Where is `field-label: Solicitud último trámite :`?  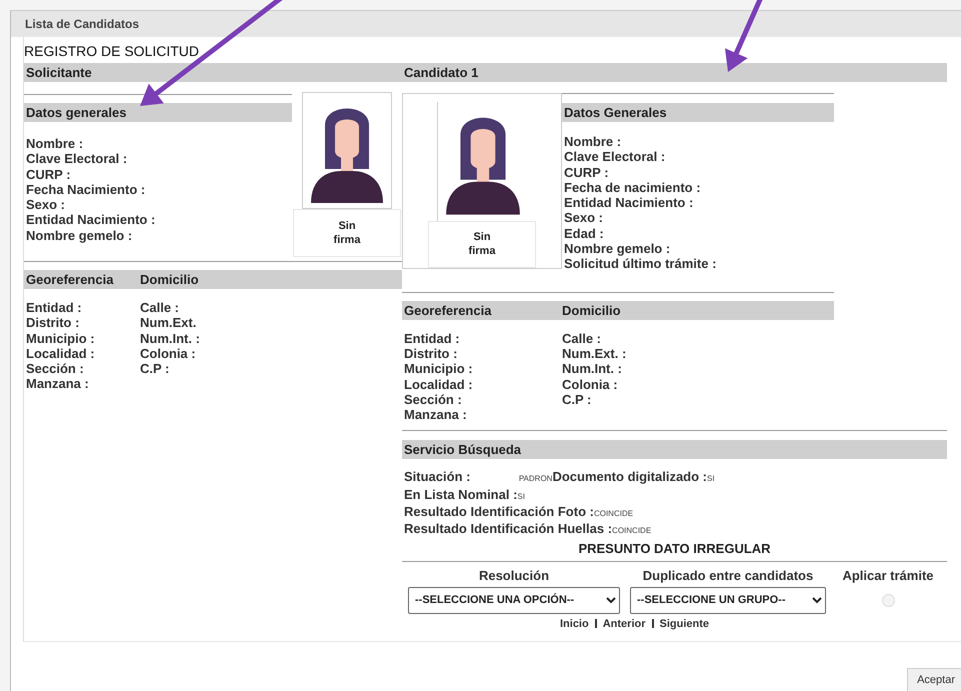
field-label: Solicitud último trámite : is located at coordinates (641, 264).